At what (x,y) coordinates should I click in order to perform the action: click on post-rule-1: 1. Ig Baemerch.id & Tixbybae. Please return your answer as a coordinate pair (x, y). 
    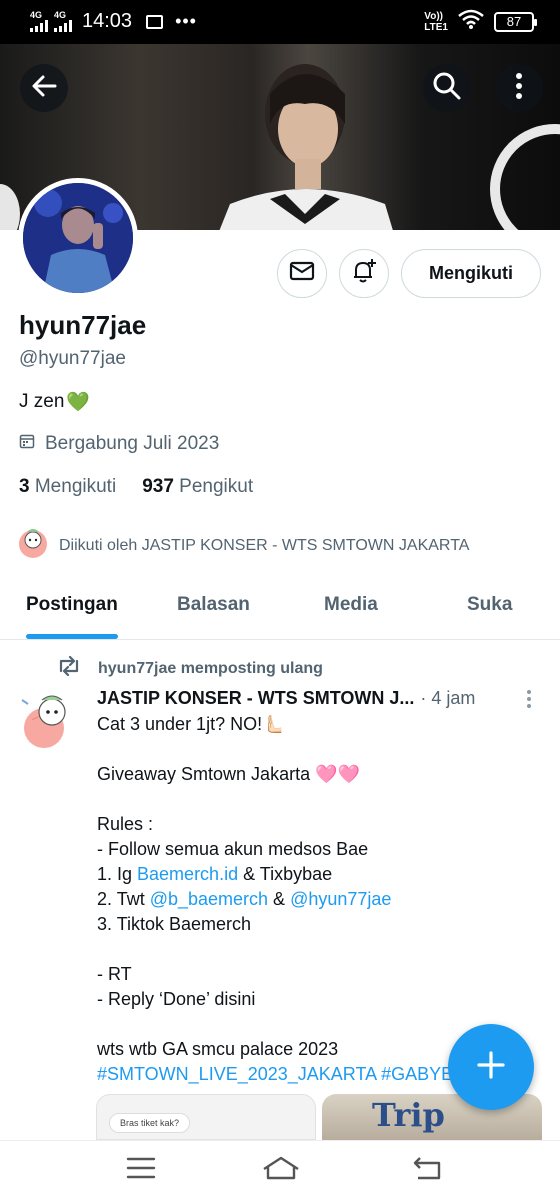
    Looking at the image, I should click on (214, 874).